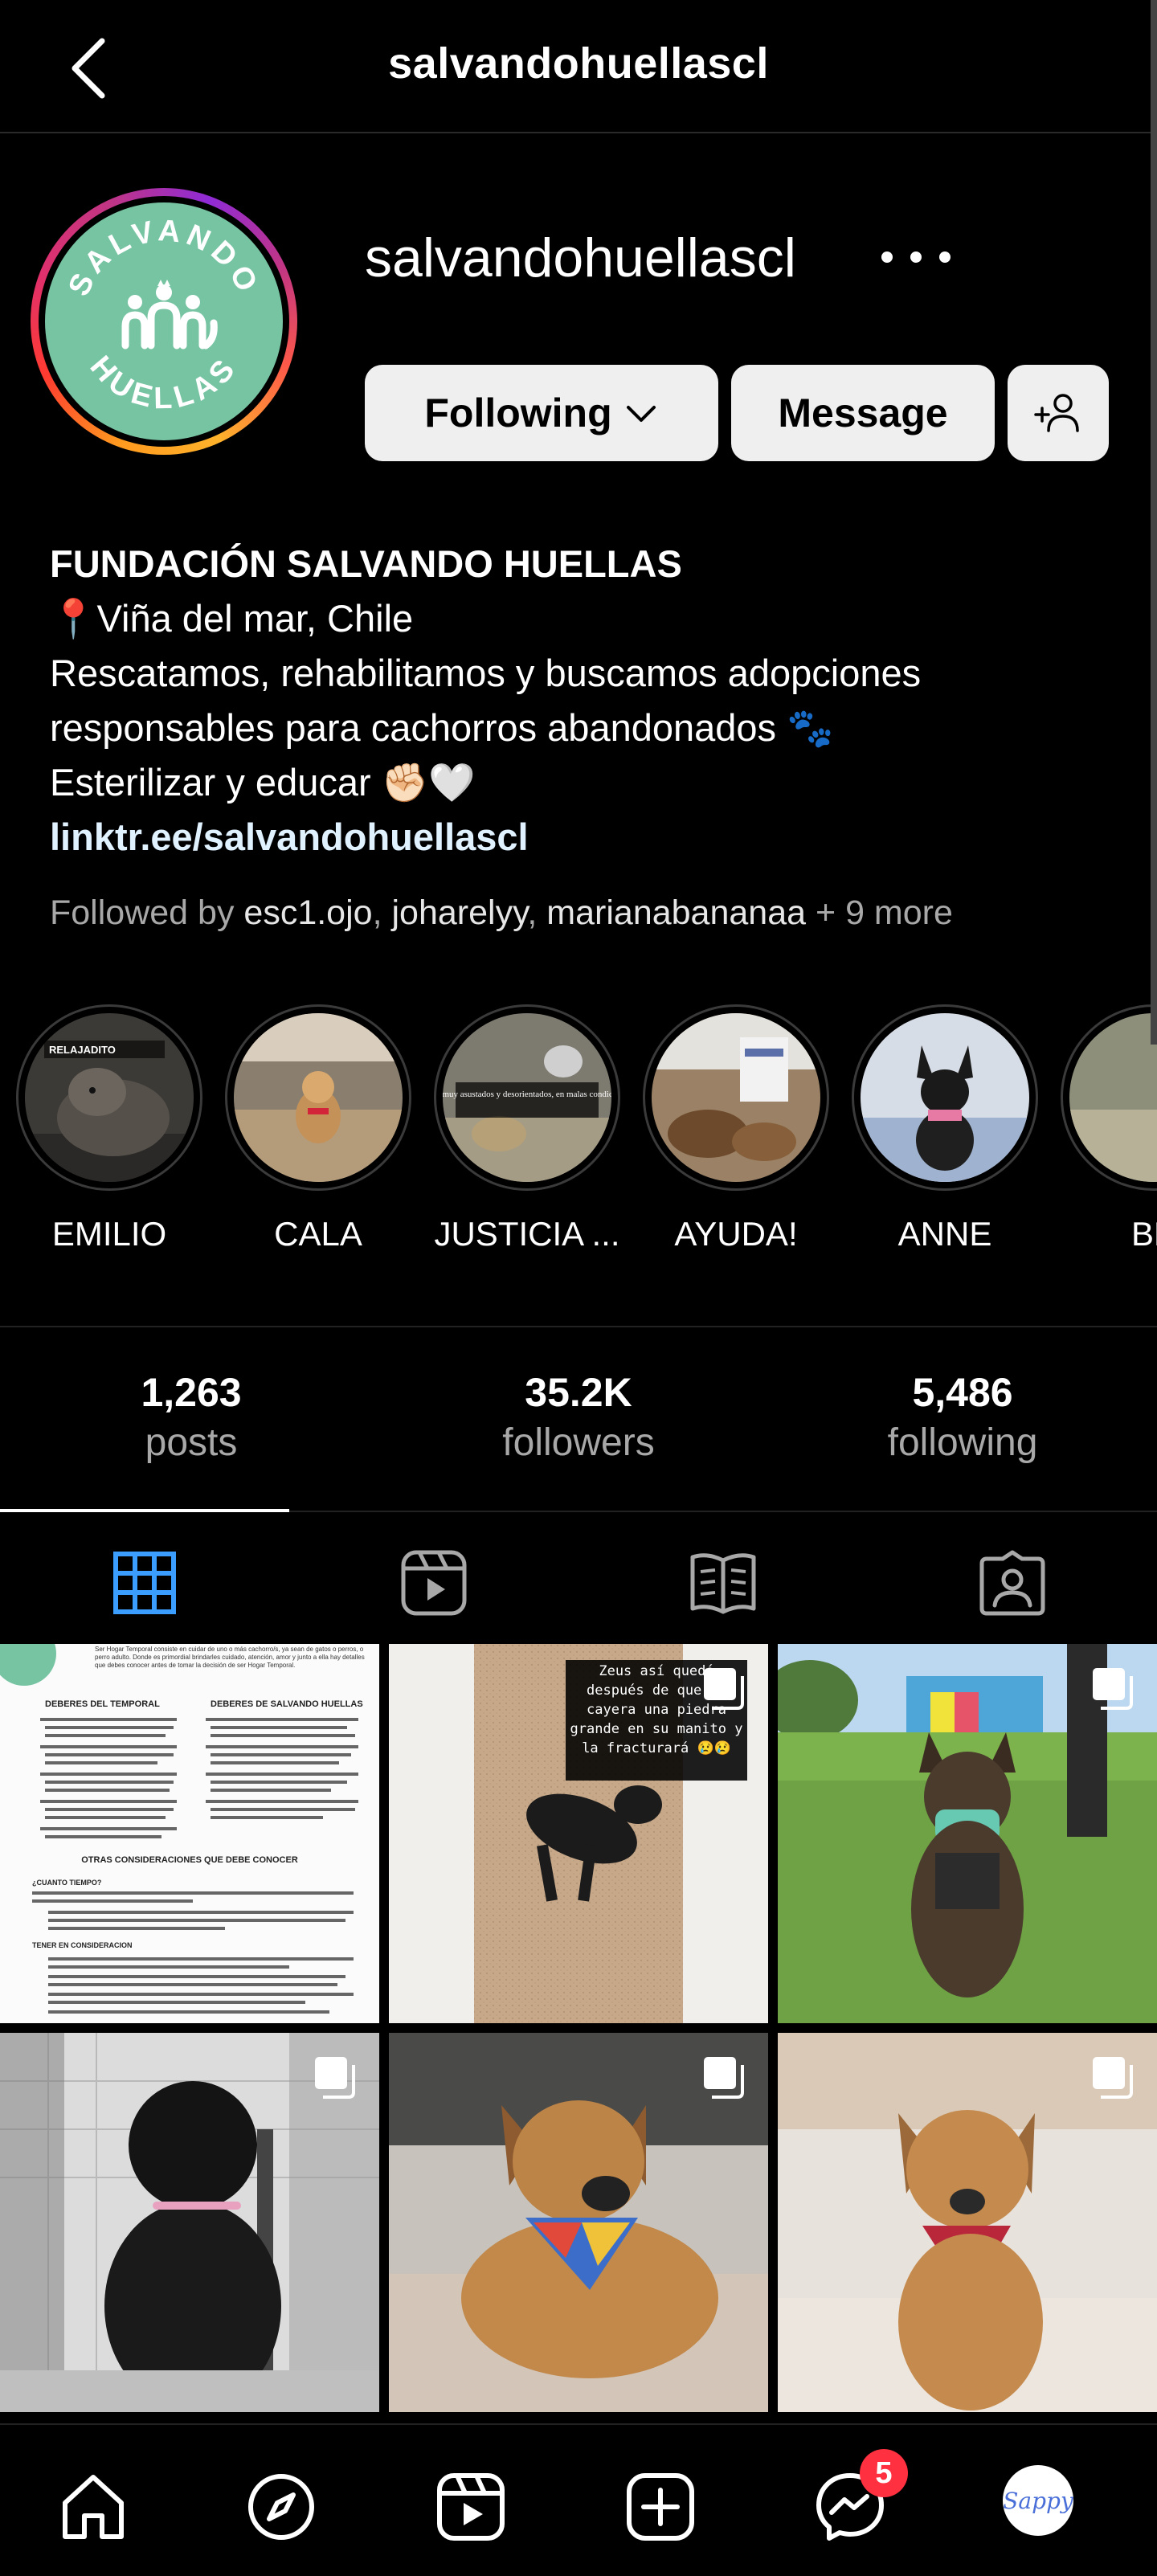  I want to click on highlight-label: AYUDA!, so click(736, 1234).